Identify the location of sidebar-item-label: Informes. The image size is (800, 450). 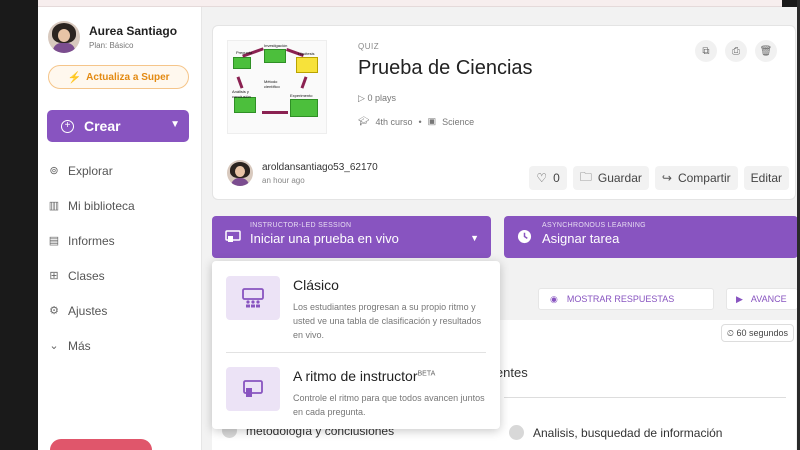
(91, 240).